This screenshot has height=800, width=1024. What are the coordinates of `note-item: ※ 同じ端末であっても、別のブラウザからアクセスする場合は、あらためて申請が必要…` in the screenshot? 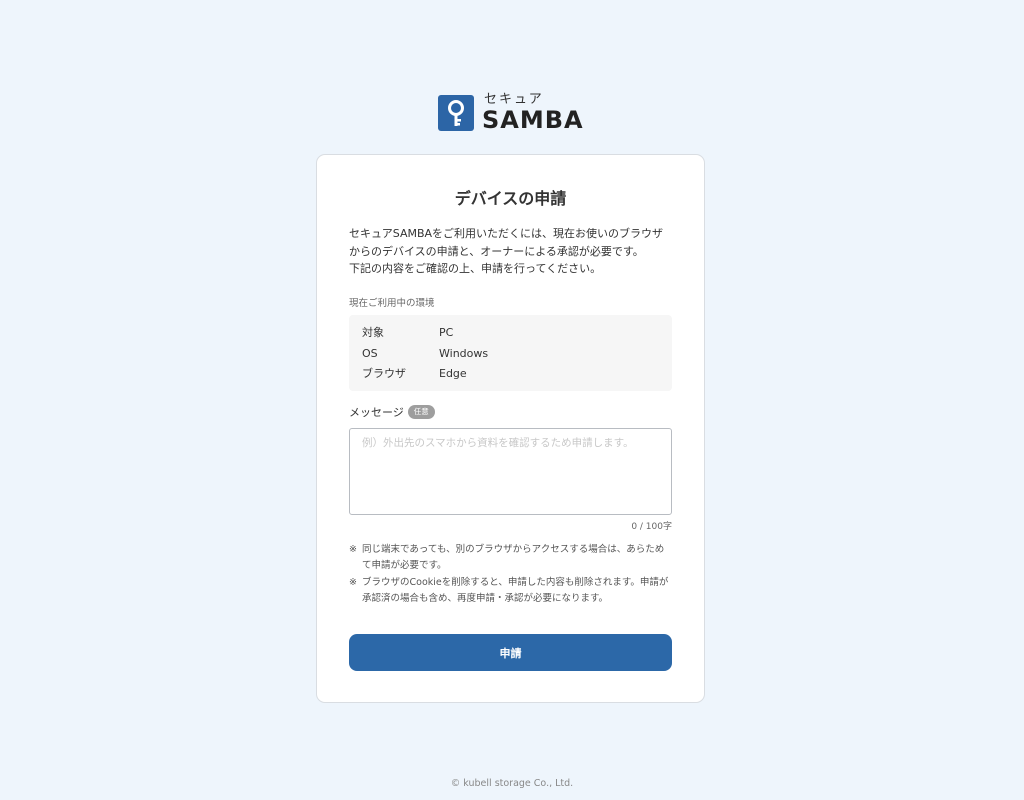 It's located at (511, 557).